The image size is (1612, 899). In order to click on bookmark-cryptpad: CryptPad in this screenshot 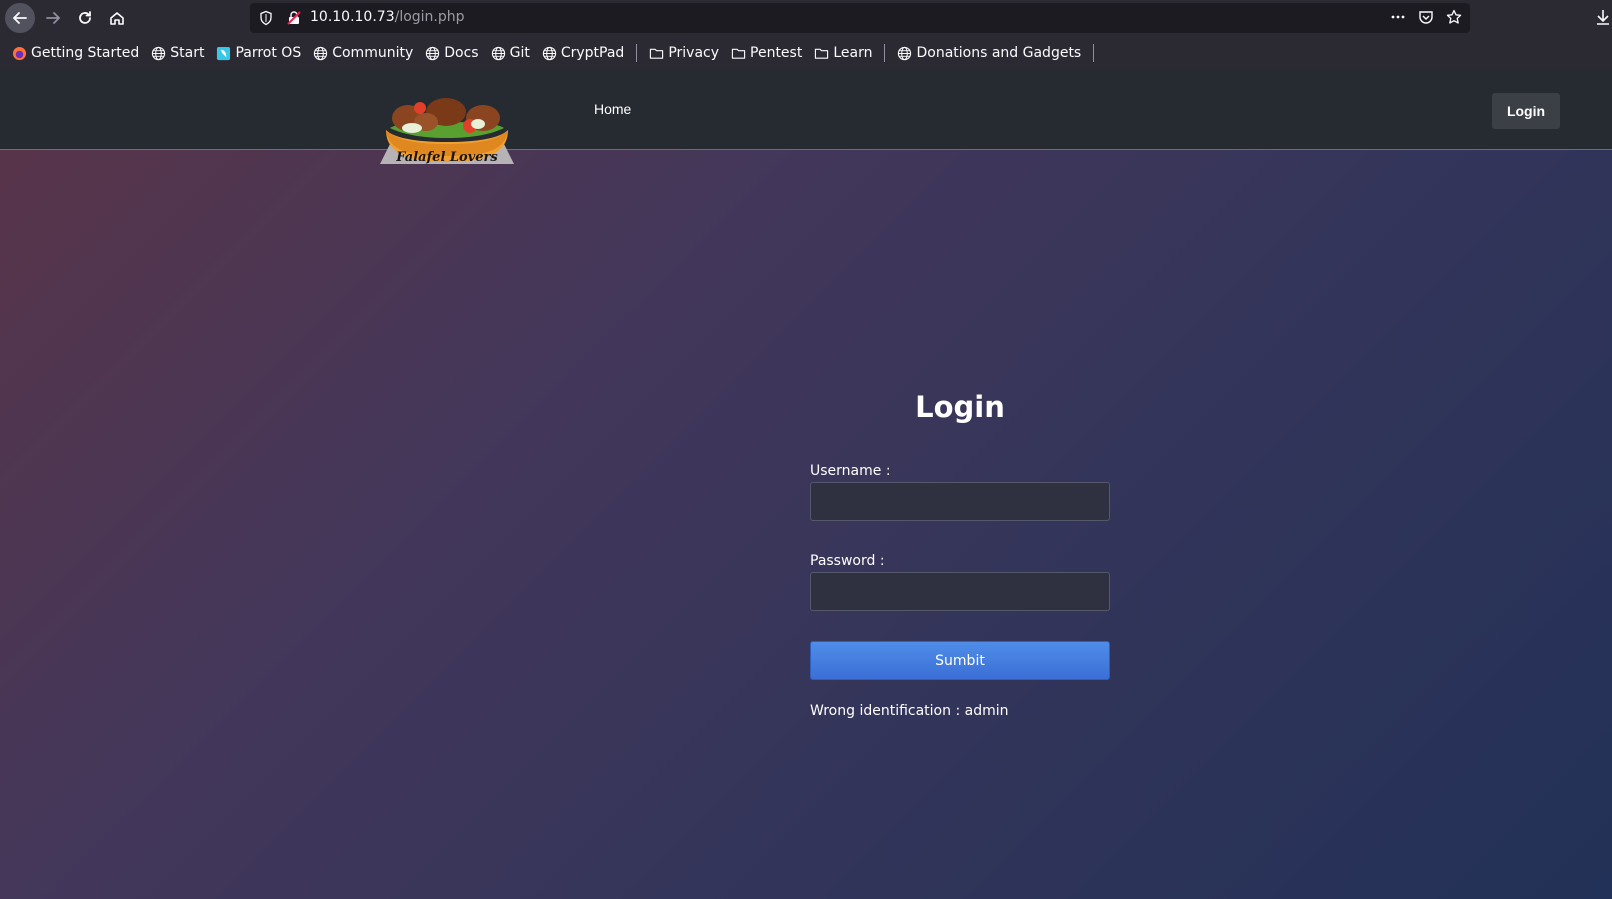, I will do `click(583, 53)`.